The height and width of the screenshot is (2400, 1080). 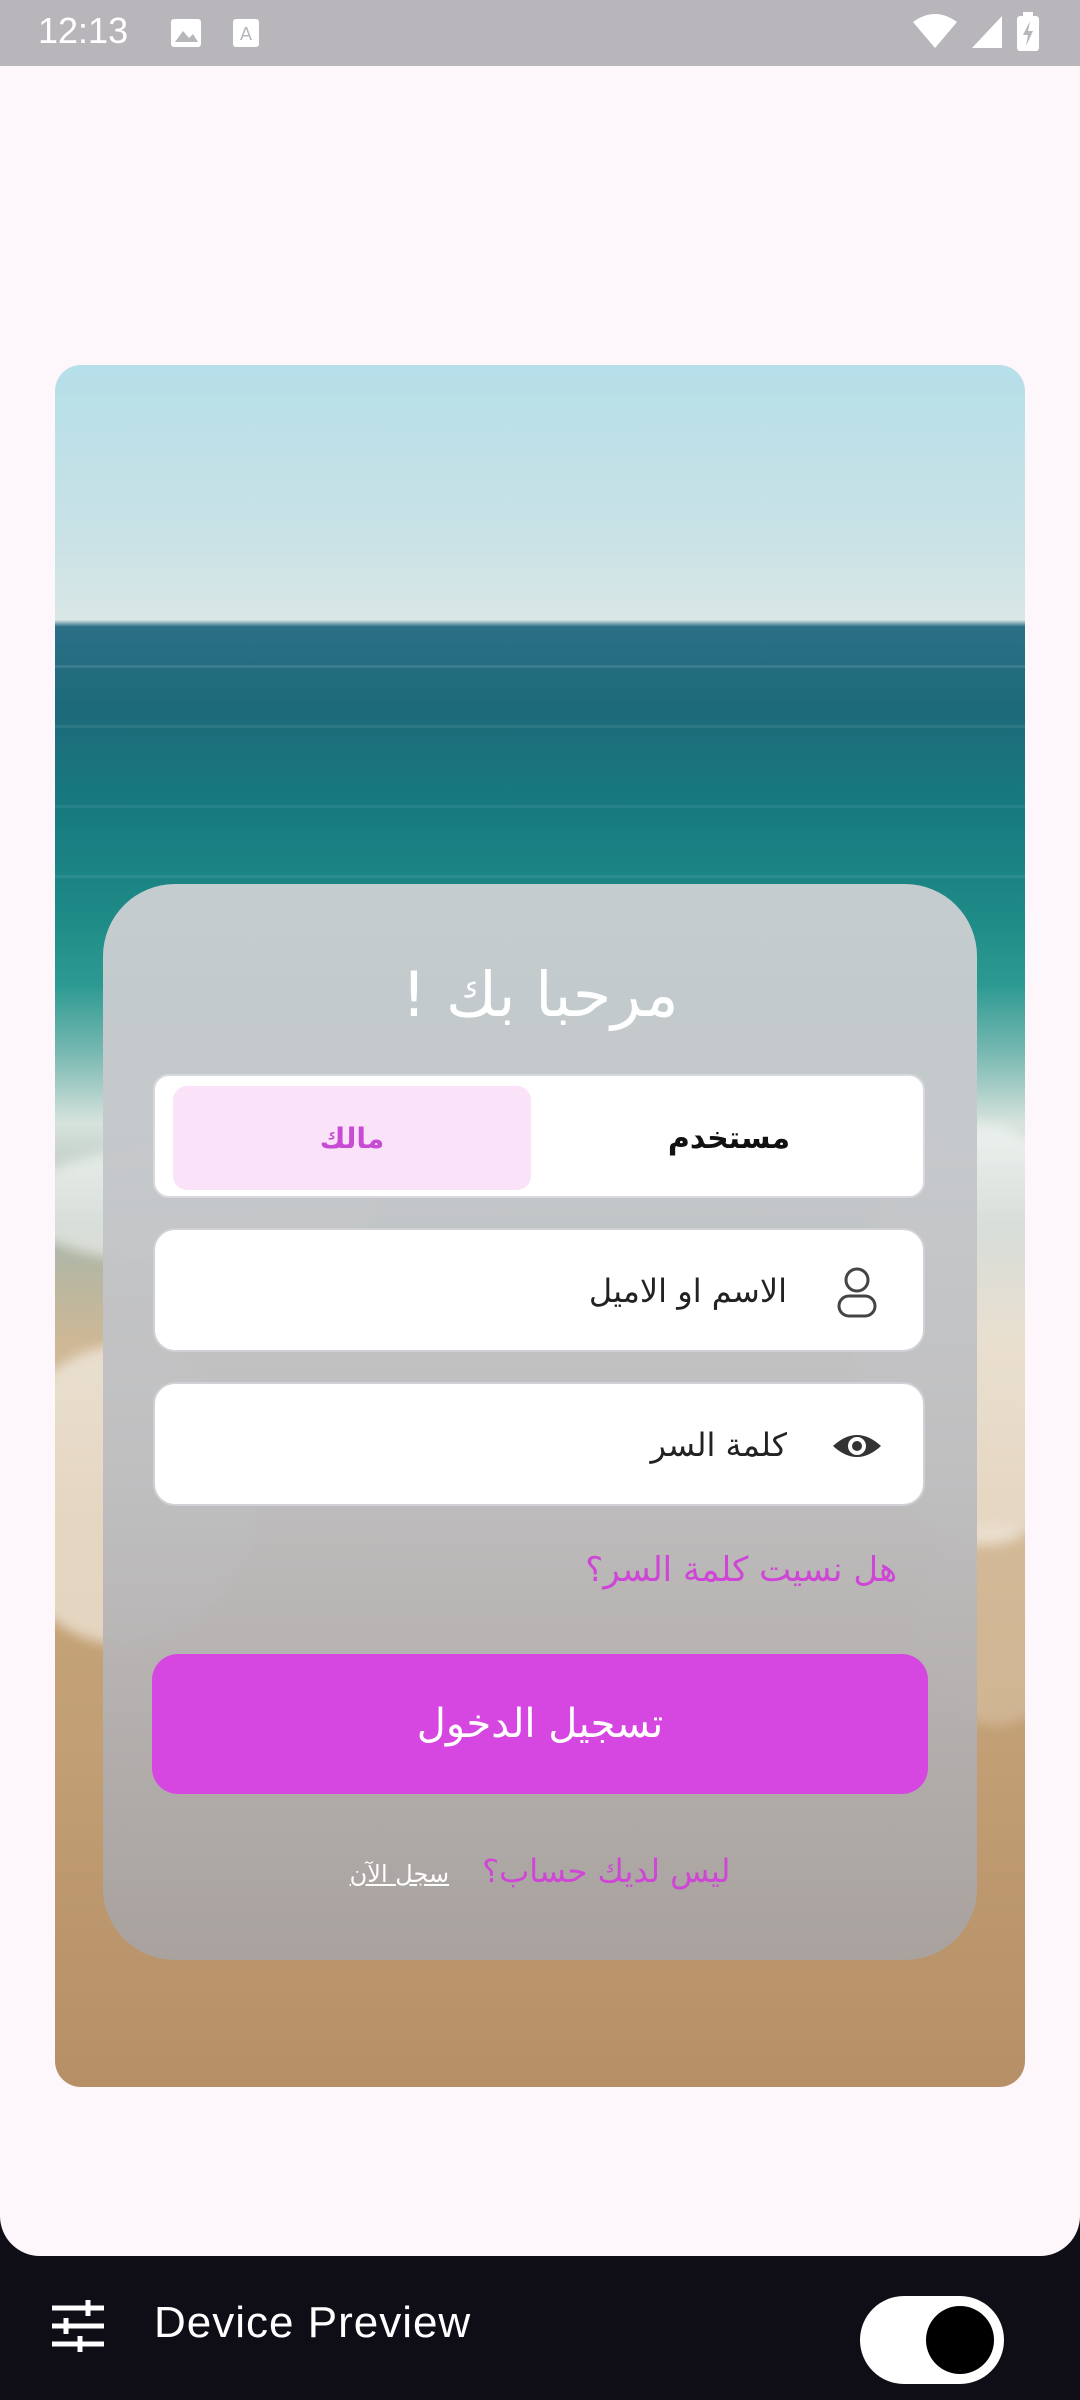 What do you see at coordinates (540, 1724) in the screenshot?
I see `login-button: تسجيل الدخول` at bounding box center [540, 1724].